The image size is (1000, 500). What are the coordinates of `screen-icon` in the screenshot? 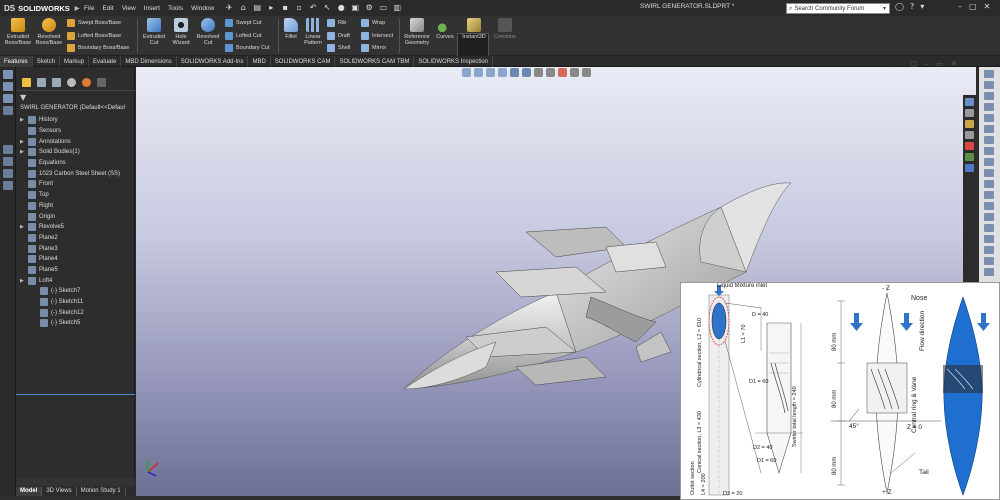 It's located at (8, 149).